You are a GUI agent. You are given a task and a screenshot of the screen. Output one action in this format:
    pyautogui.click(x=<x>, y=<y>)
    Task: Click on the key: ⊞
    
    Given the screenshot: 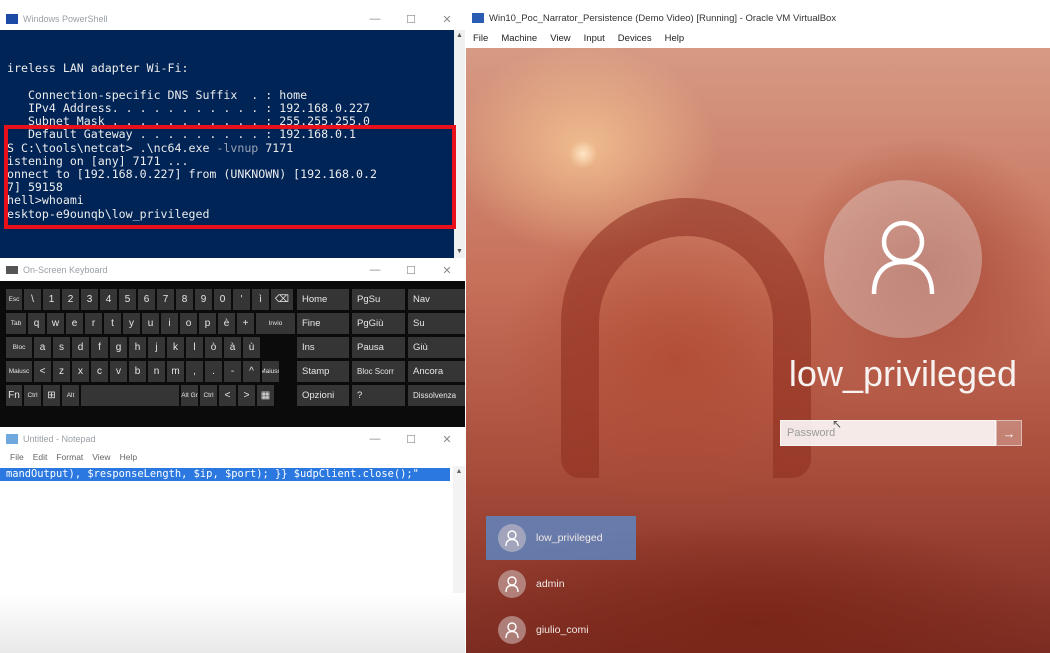 What is the action you would take?
    pyautogui.click(x=51, y=395)
    